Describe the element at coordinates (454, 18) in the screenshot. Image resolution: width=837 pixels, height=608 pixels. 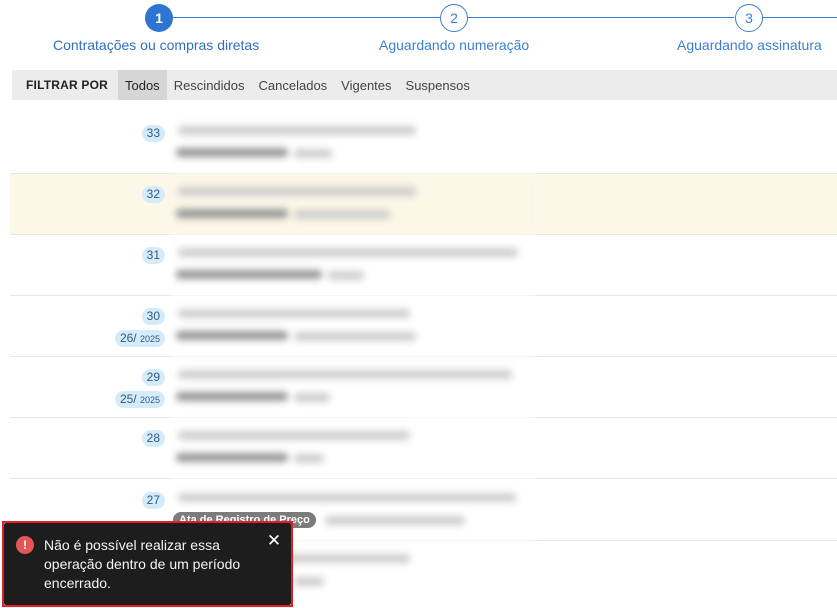
I see `step-2-indicator: 2` at that location.